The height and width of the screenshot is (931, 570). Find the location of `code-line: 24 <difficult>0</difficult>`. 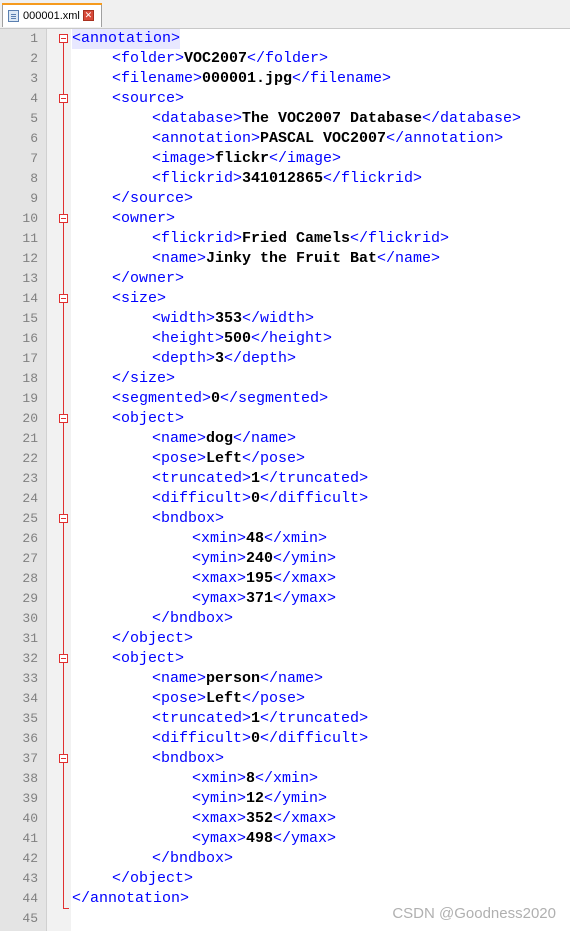

code-line: 24 <difficult>0</difficult> is located at coordinates (285, 499).